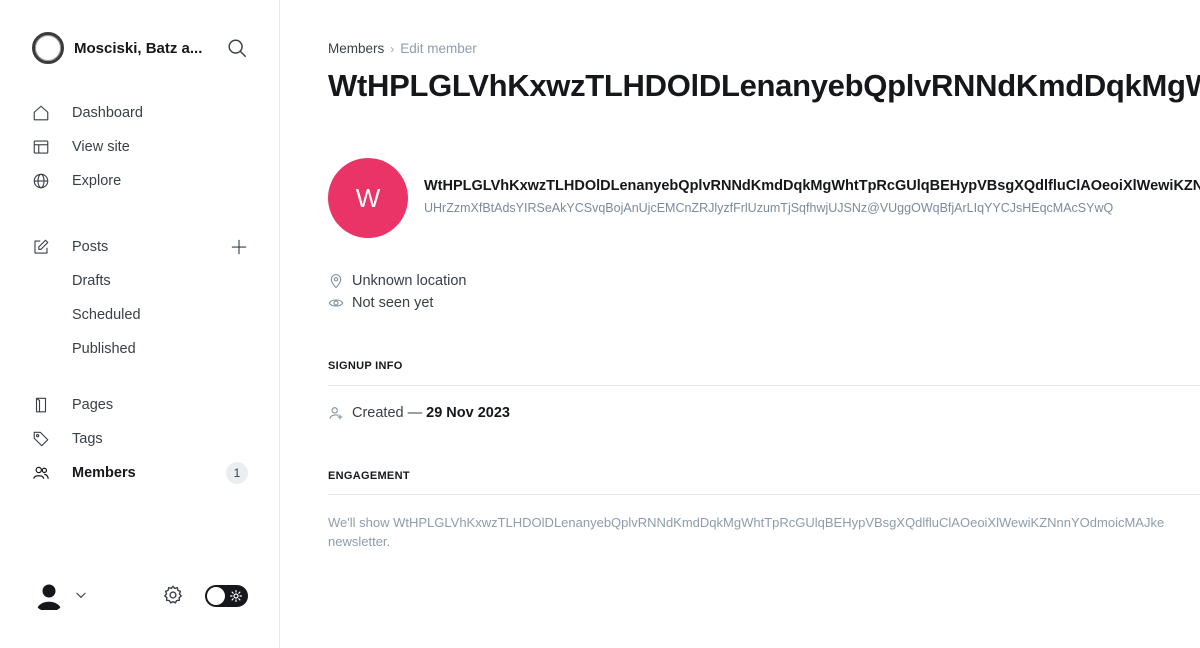 Image resolution: width=1200 pixels, height=648 pixels. What do you see at coordinates (41, 405) in the screenshot?
I see `pages-icon` at bounding box center [41, 405].